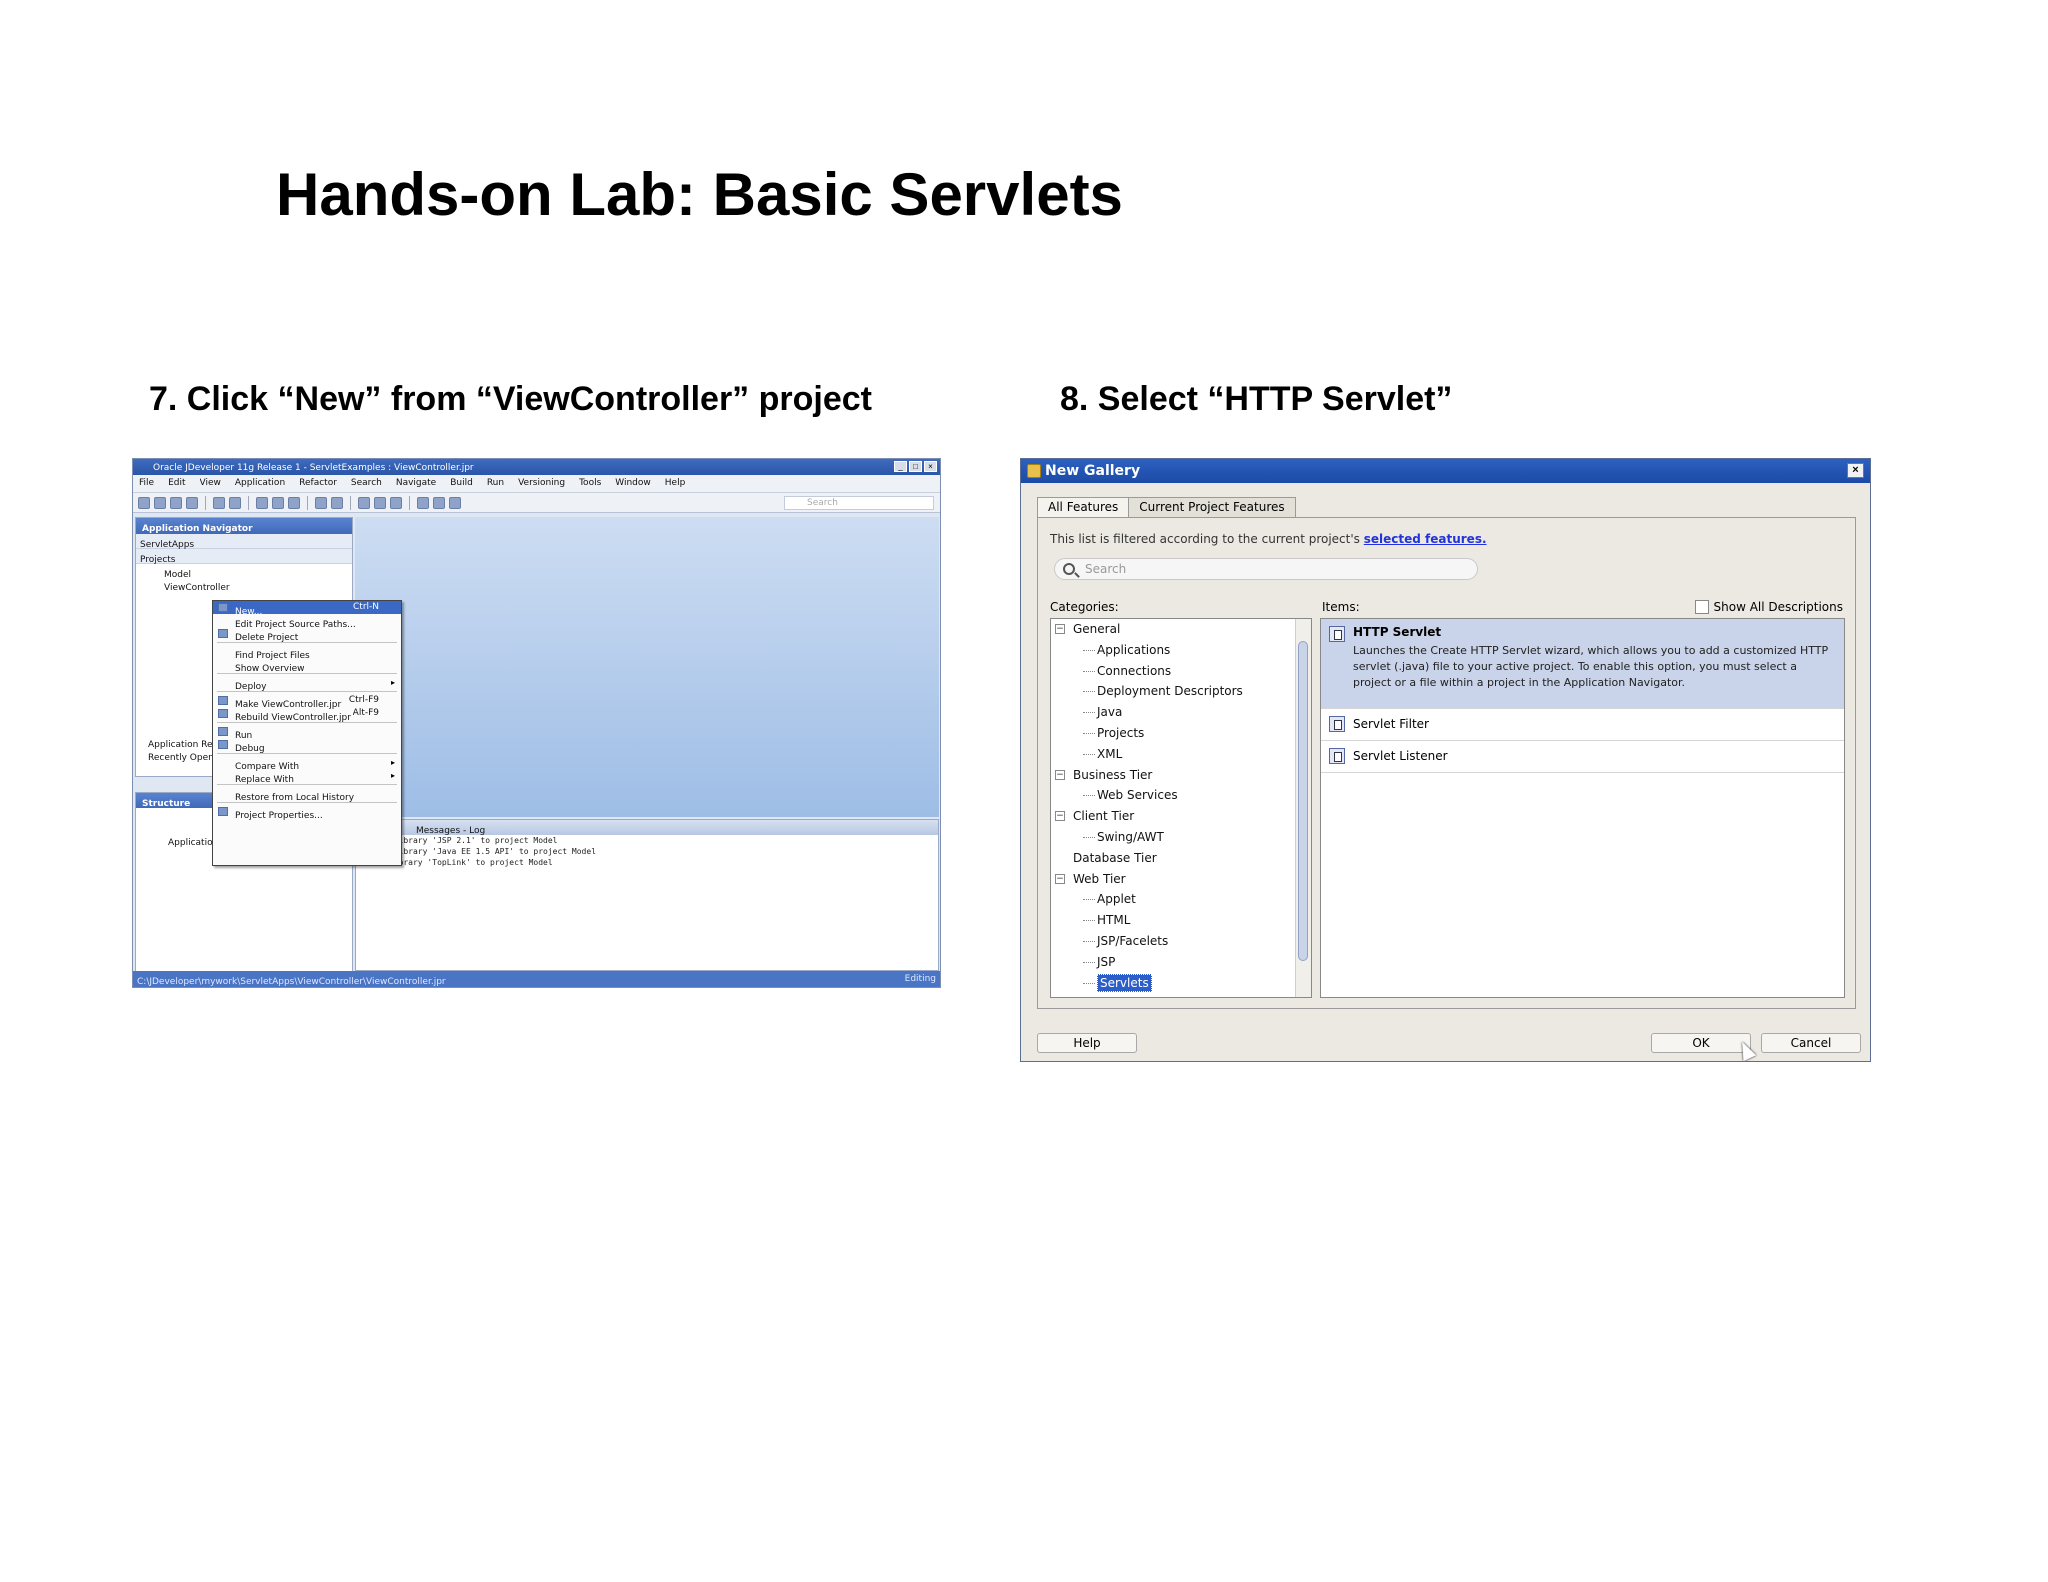 This screenshot has height=1582, width=2048. What do you see at coordinates (1746, 1049) in the screenshot?
I see `mouse-cursor-icon` at bounding box center [1746, 1049].